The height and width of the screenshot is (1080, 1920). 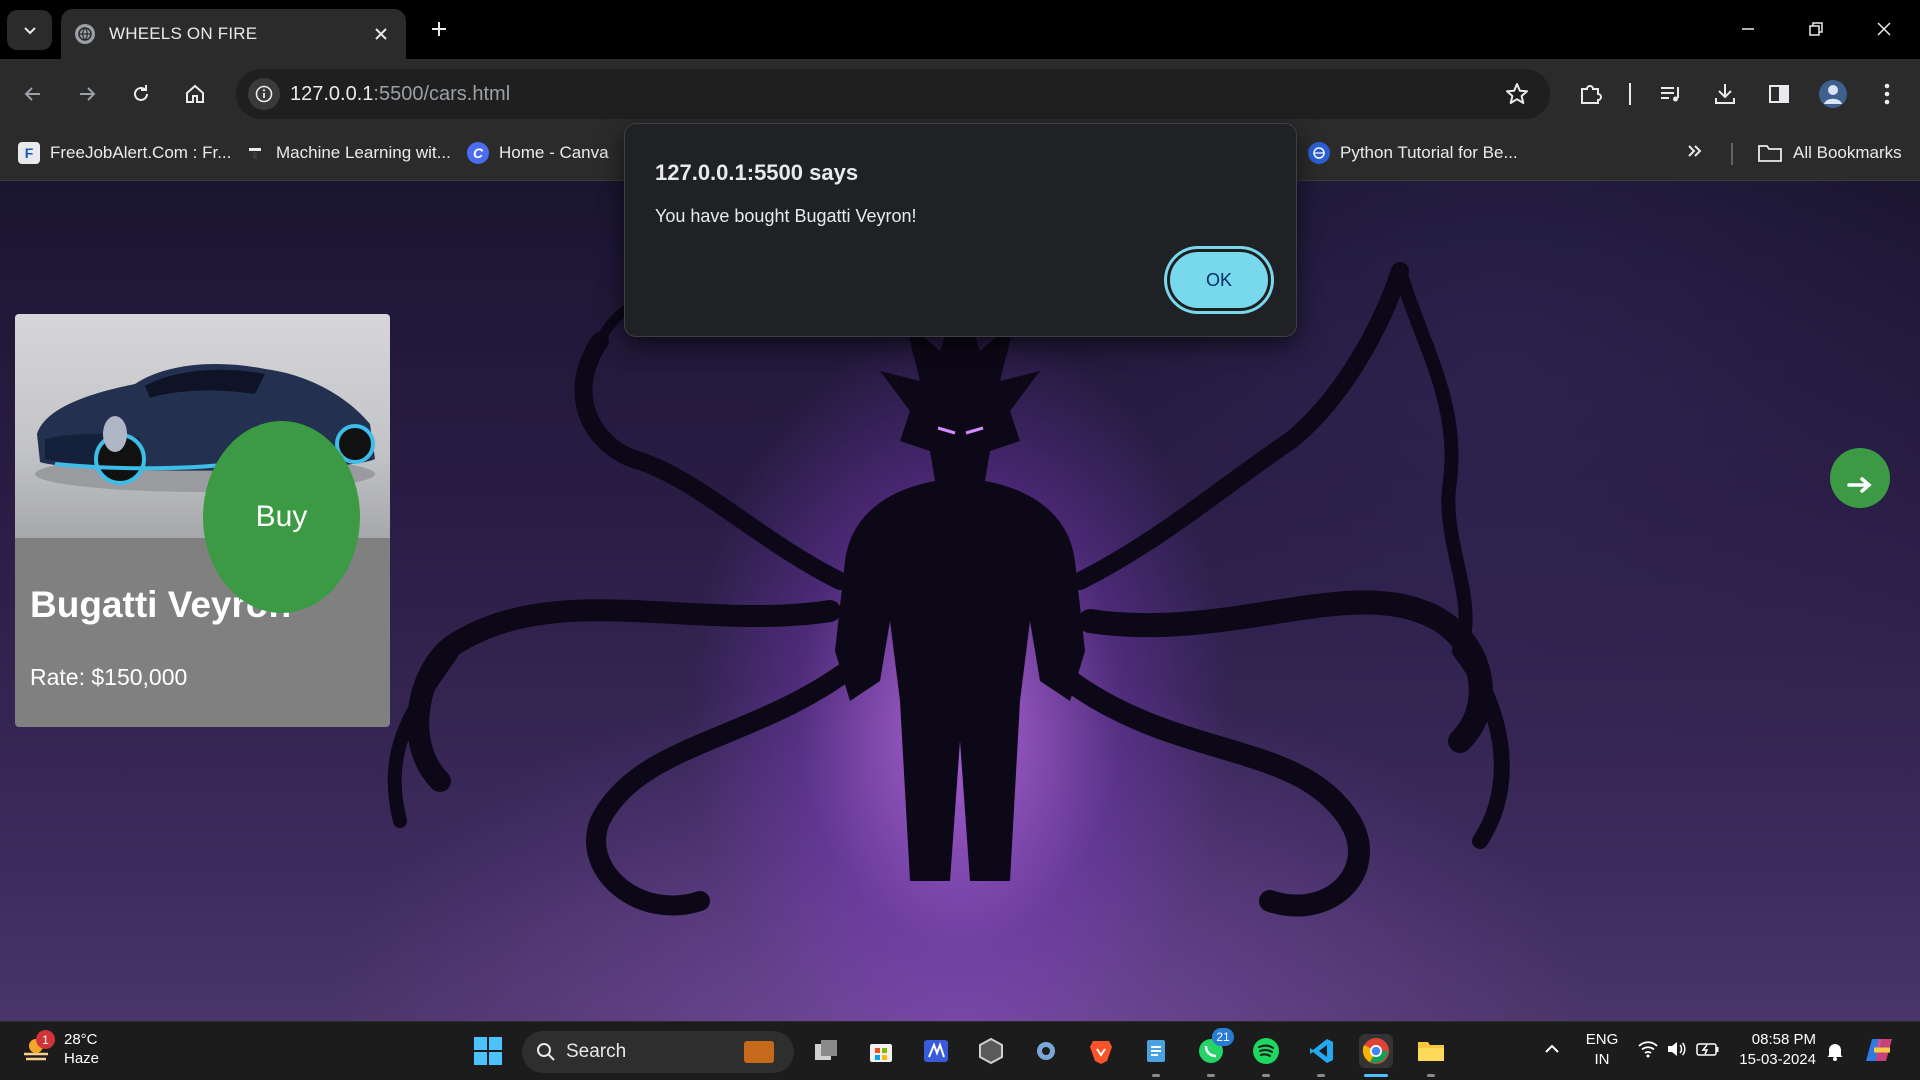 I want to click on vscode-button, so click(x=1321, y=1051).